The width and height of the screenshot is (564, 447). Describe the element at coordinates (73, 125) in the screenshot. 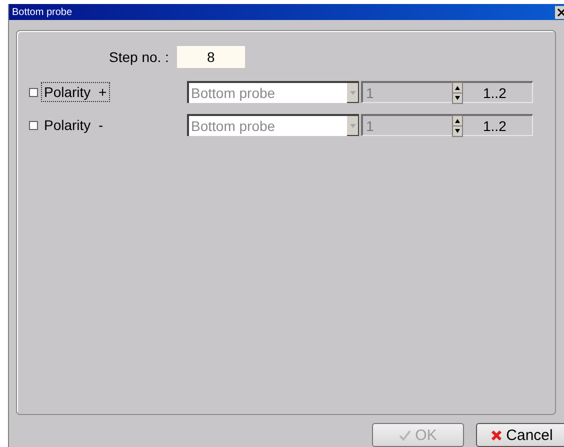

I see `polarity-label: Polarity -` at that location.